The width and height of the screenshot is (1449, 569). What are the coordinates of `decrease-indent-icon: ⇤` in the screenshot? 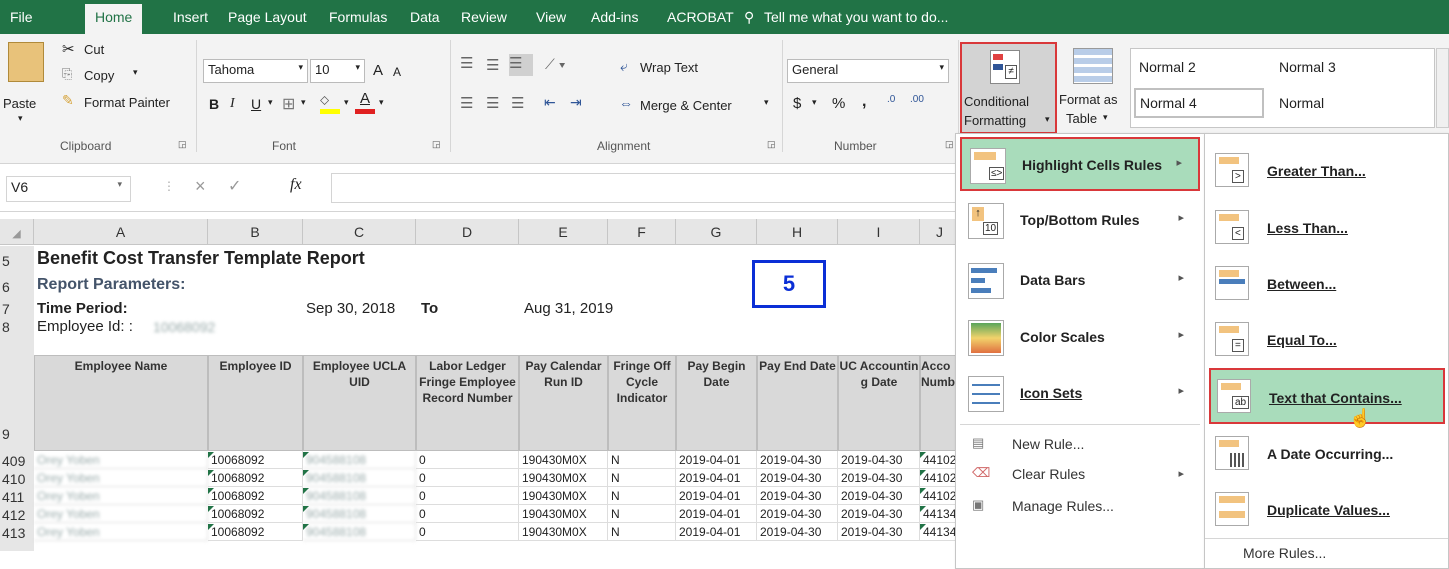 It's located at (550, 102).